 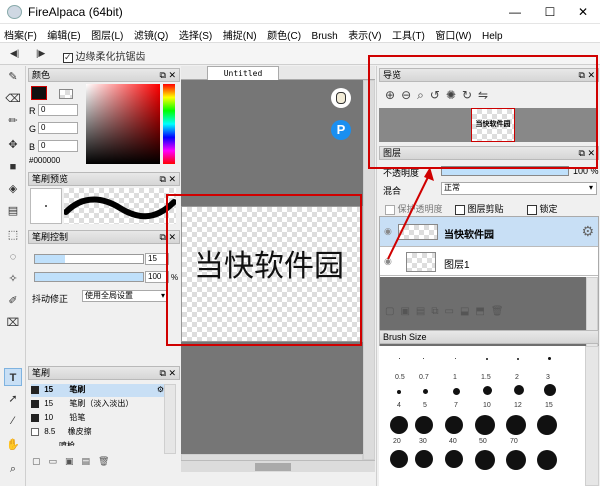 What do you see at coordinates (456, 405) in the screenshot?
I see `brush-size-option: 7` at bounding box center [456, 405].